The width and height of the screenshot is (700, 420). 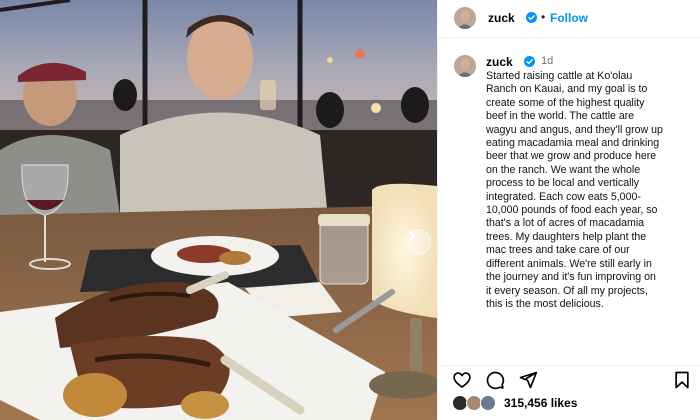 What do you see at coordinates (528, 380) in the screenshot?
I see `share-icon` at bounding box center [528, 380].